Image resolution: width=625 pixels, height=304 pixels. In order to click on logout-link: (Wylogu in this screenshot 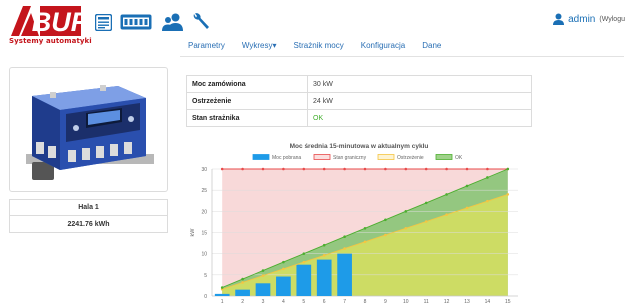, I will do `click(612, 19)`.